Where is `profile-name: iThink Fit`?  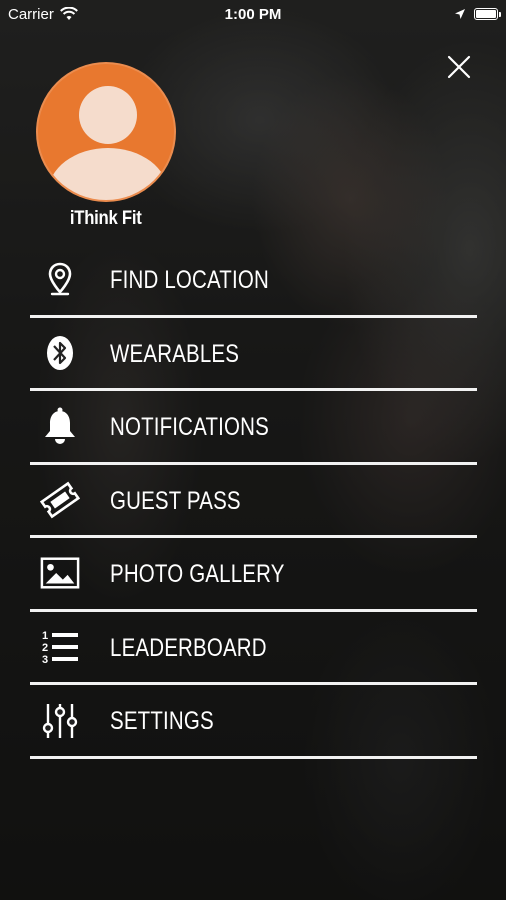
profile-name: iThink Fit is located at coordinates (106, 218).